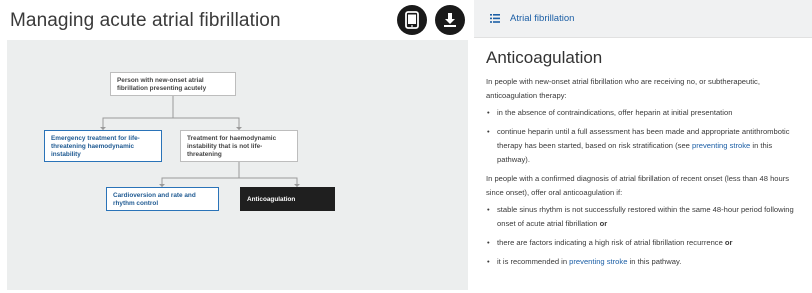 The width and height of the screenshot is (812, 293). I want to click on list-icon, so click(495, 18).